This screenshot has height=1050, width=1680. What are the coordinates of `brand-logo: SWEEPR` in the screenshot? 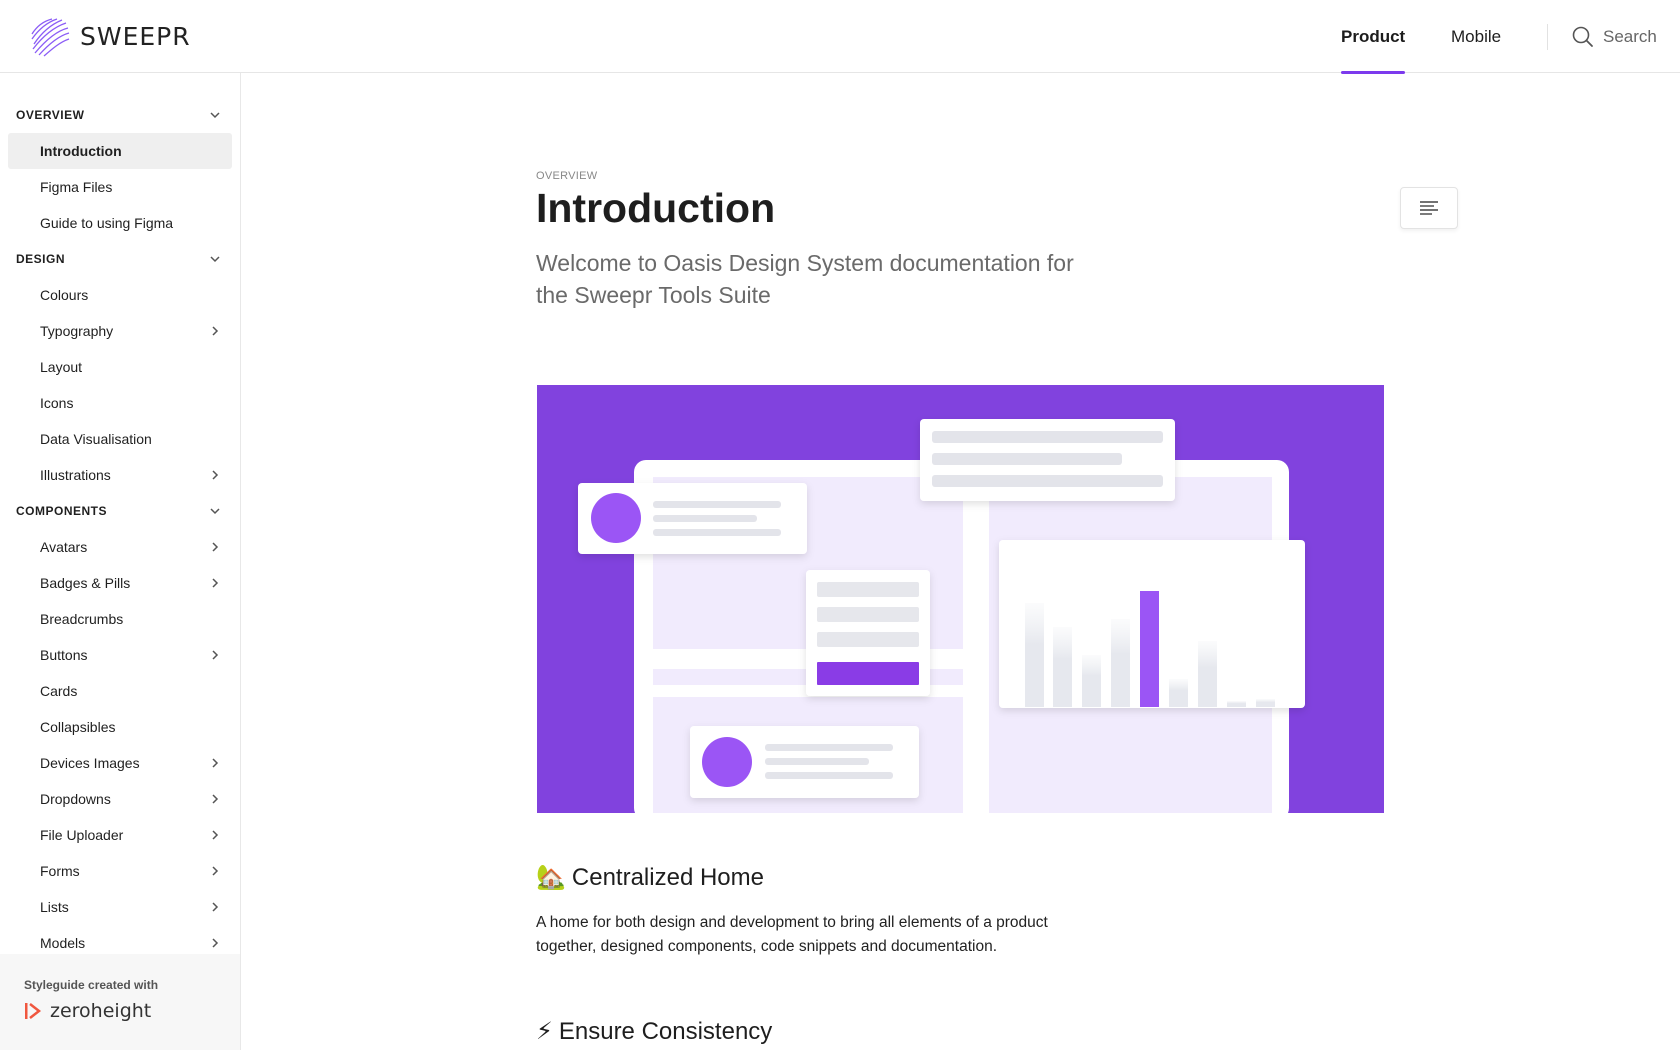 It's located at (109, 36).